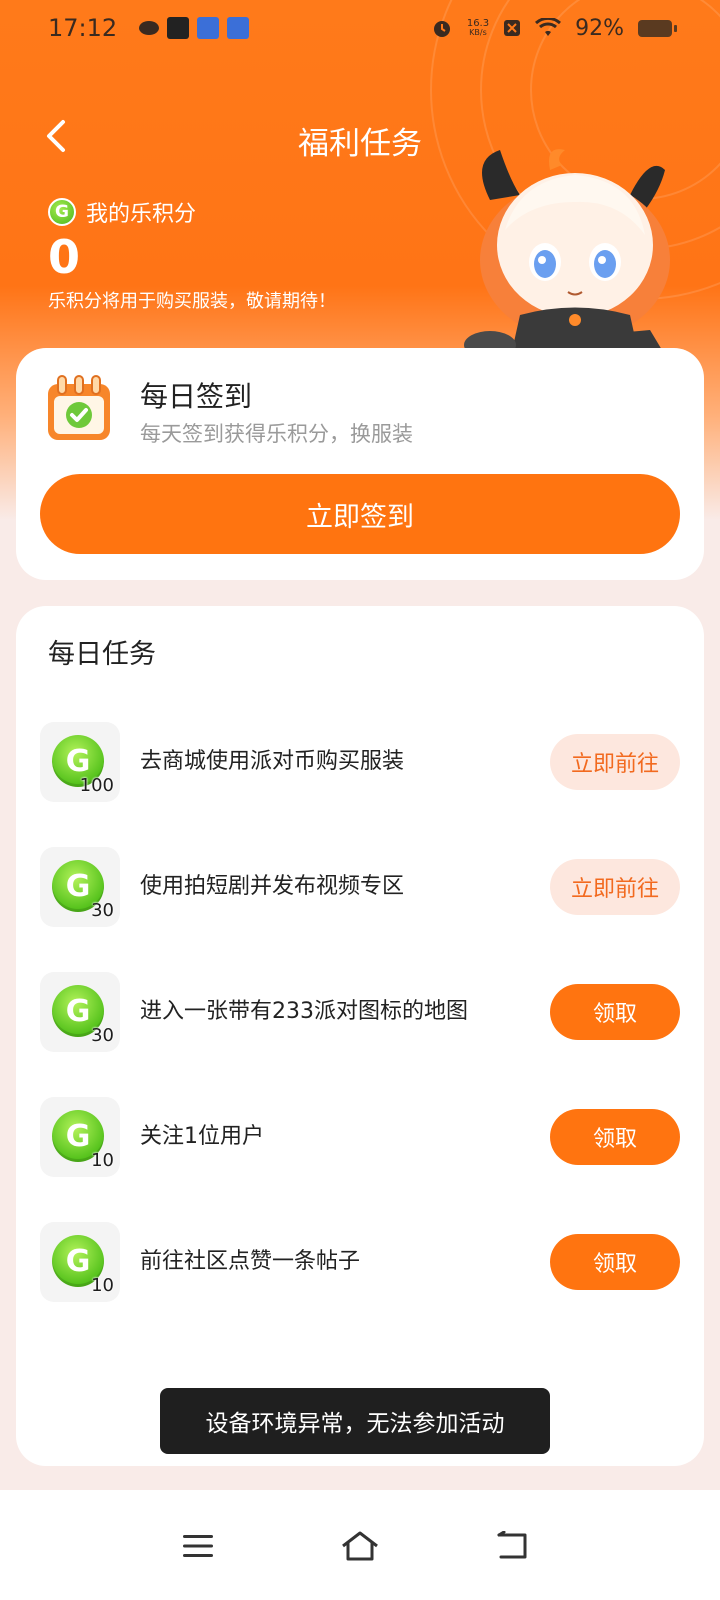 This screenshot has width=720, height=1600. I want to click on battery-icon, so click(657, 28).